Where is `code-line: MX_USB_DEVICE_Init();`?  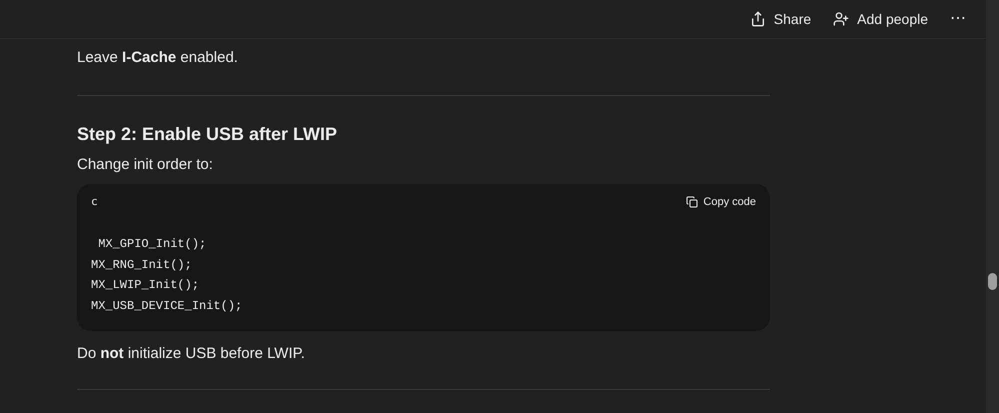 code-line: MX_USB_DEVICE_Init(); is located at coordinates (166, 306).